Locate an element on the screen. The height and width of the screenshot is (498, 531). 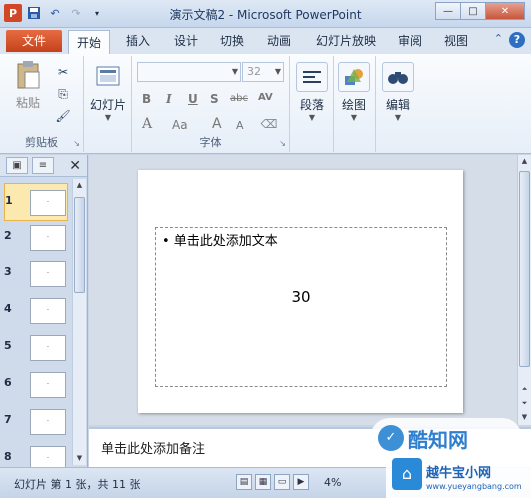
chevron-down-icon: ▼ is located at coordinates (234, 71).